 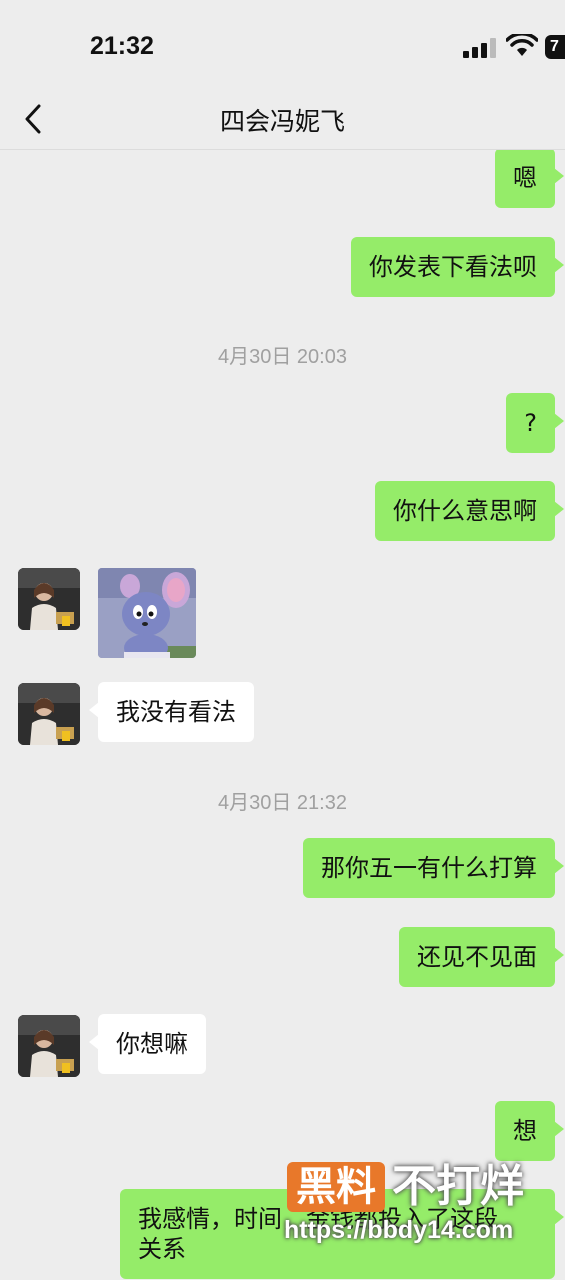 What do you see at coordinates (481, 957) in the screenshot?
I see `sent-message: 还见不见面` at bounding box center [481, 957].